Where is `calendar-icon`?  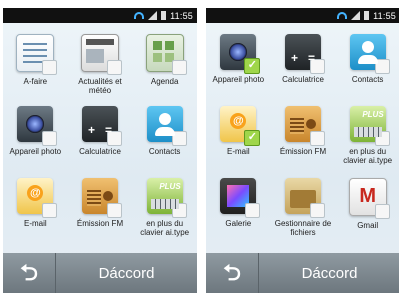
calendar-icon is located at coordinates (166, 54).